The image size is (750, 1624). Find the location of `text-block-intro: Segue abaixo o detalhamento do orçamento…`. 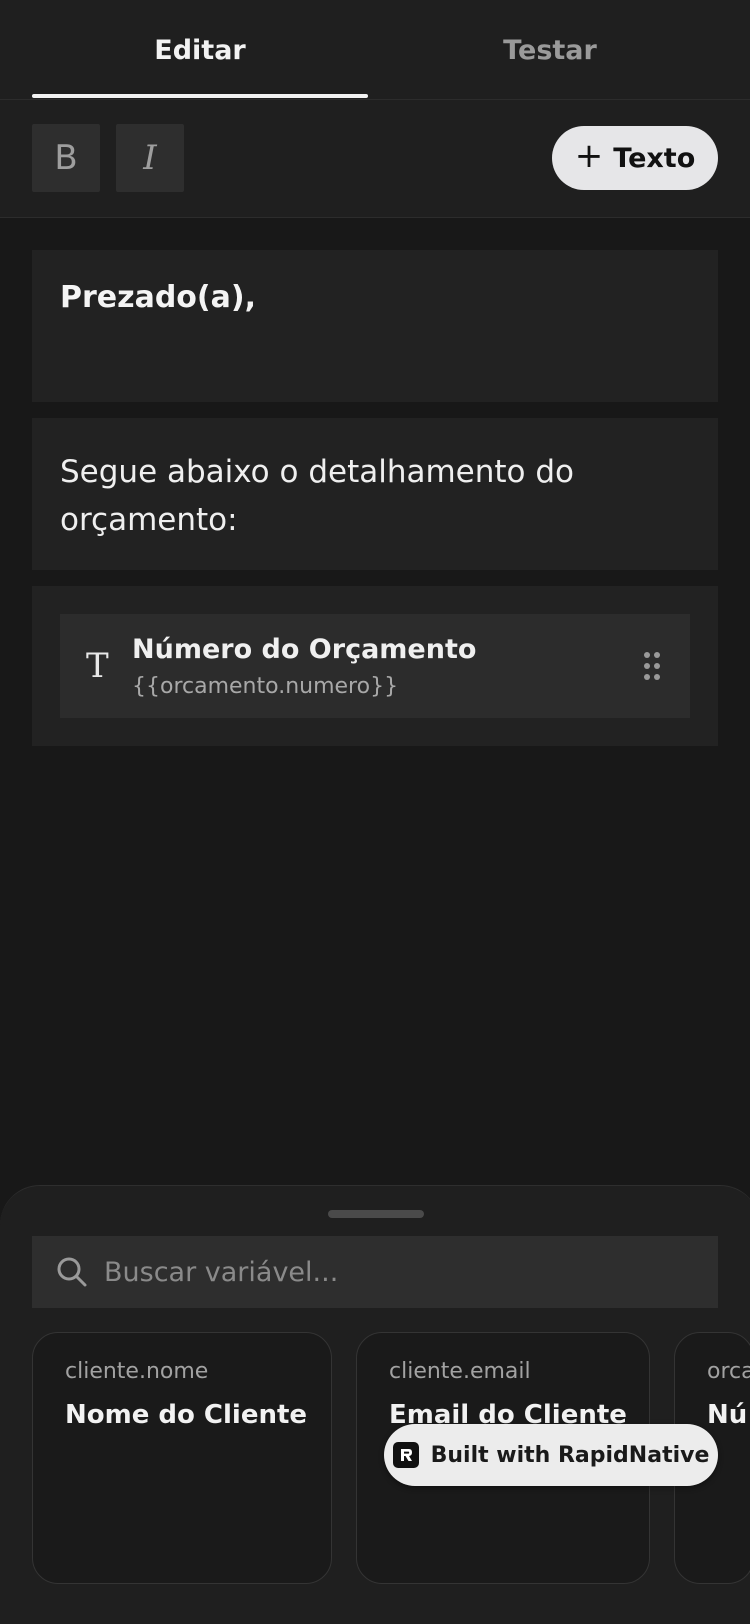

text-block-intro: Segue abaixo o detalhamento do orçamento… is located at coordinates (375, 494).